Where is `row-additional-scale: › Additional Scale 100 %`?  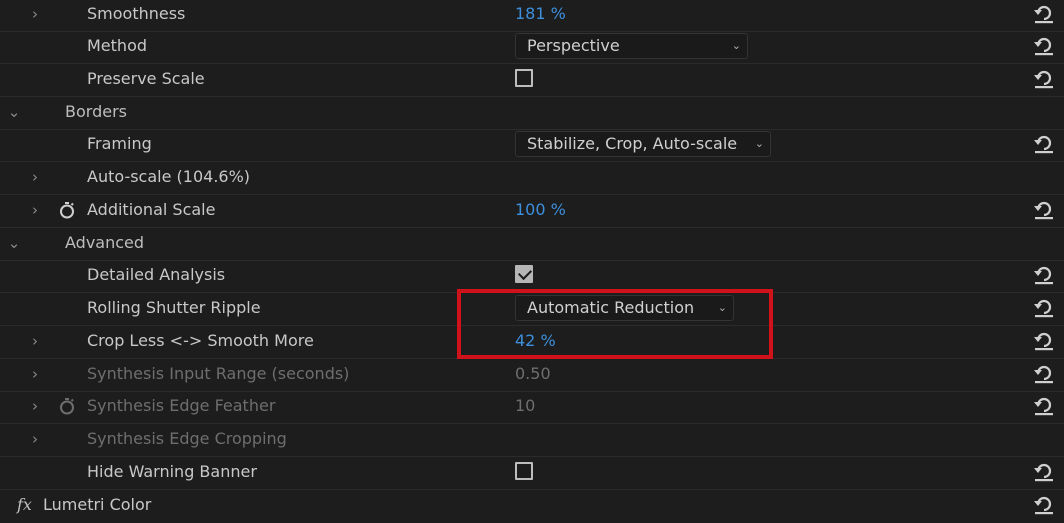 row-additional-scale: › Additional Scale 100 % is located at coordinates (532, 211).